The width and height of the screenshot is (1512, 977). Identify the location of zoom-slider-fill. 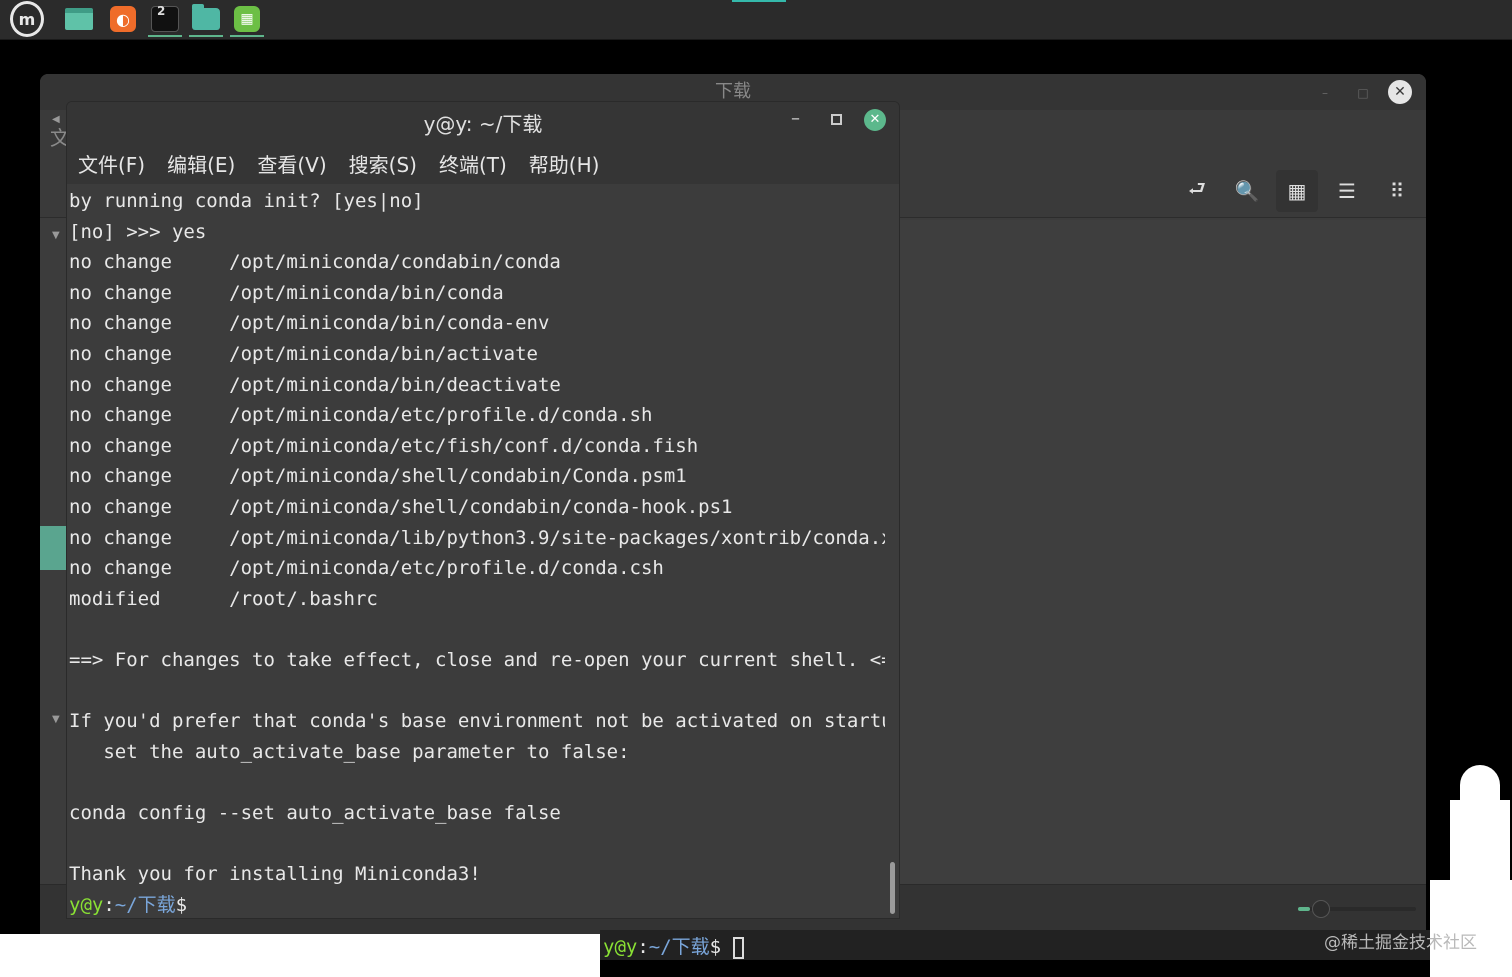
(1304, 909).